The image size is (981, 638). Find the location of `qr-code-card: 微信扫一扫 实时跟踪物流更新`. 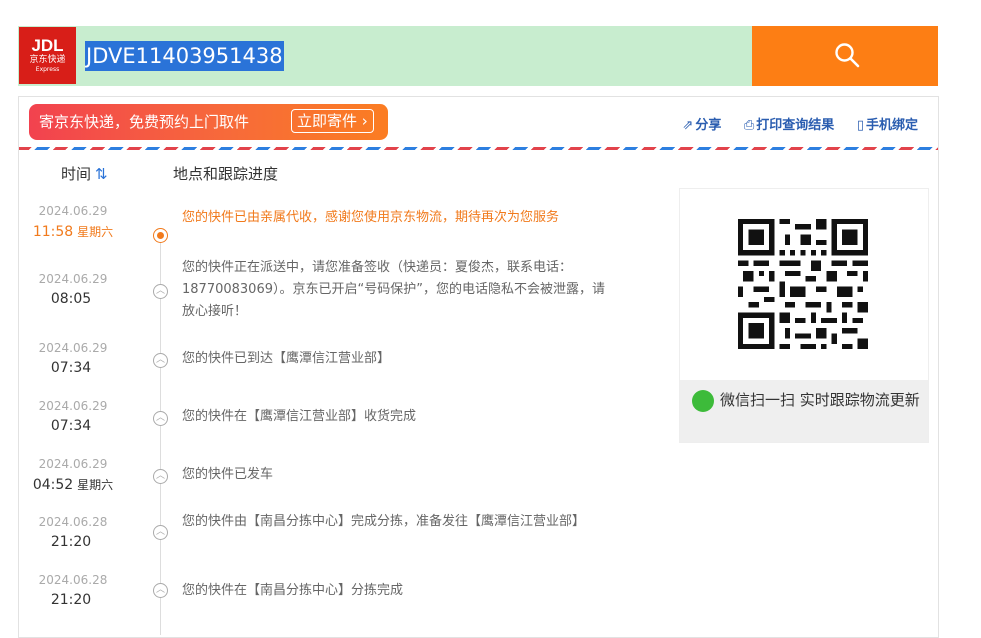

qr-code-card: 微信扫一扫 实时跟踪物流更新 is located at coordinates (804, 315).